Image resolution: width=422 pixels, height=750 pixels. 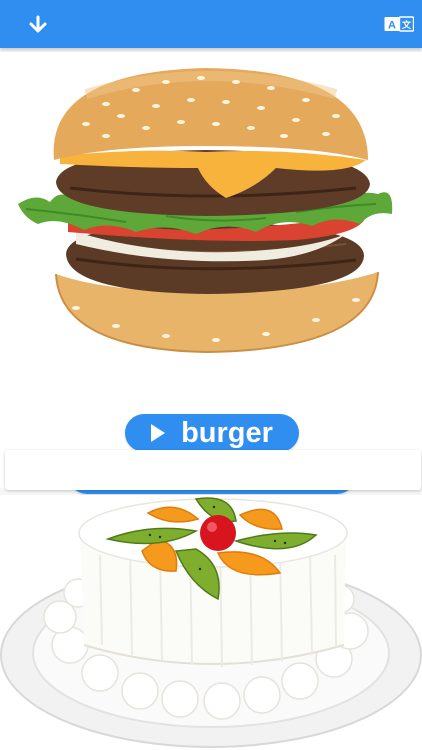 I want to click on play-icon, so click(x=158, y=433).